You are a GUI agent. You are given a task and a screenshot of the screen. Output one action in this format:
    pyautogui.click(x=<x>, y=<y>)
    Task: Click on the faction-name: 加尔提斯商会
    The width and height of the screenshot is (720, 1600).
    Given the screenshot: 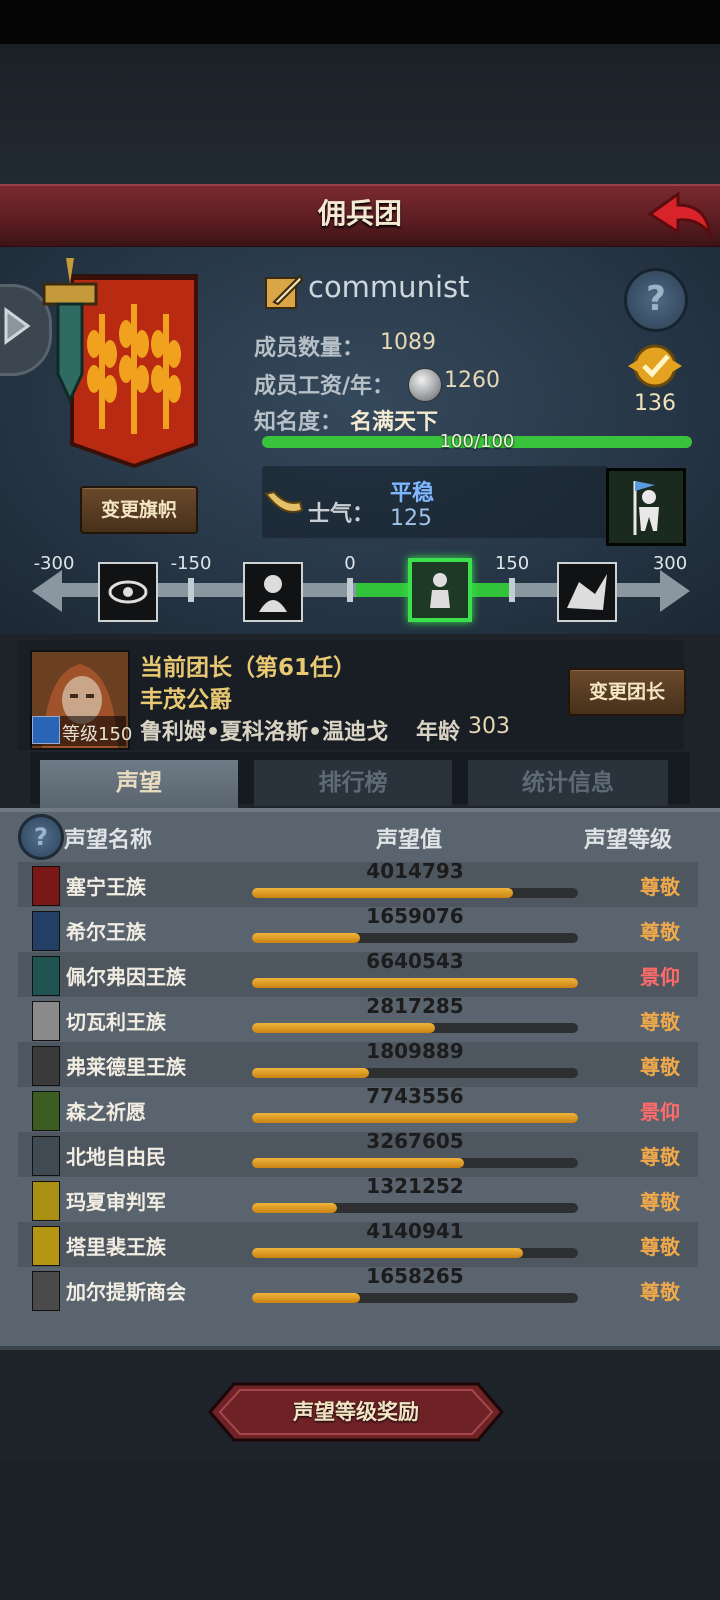 What is the action you would take?
    pyautogui.click(x=126, y=1292)
    